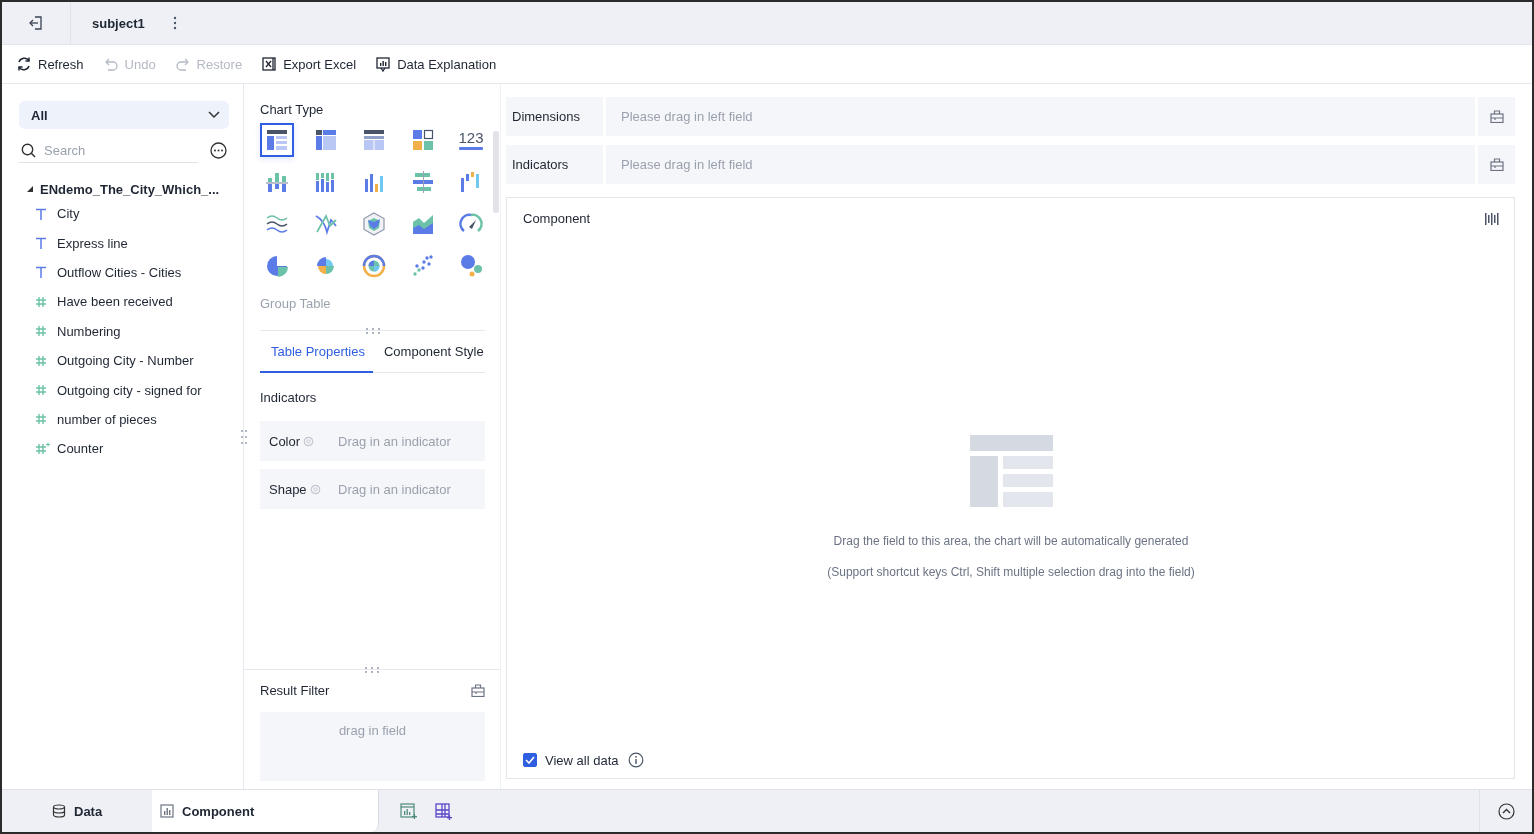 The width and height of the screenshot is (1534, 834). What do you see at coordinates (124, 302) in the screenshot?
I see `field-item: Have been received` at bounding box center [124, 302].